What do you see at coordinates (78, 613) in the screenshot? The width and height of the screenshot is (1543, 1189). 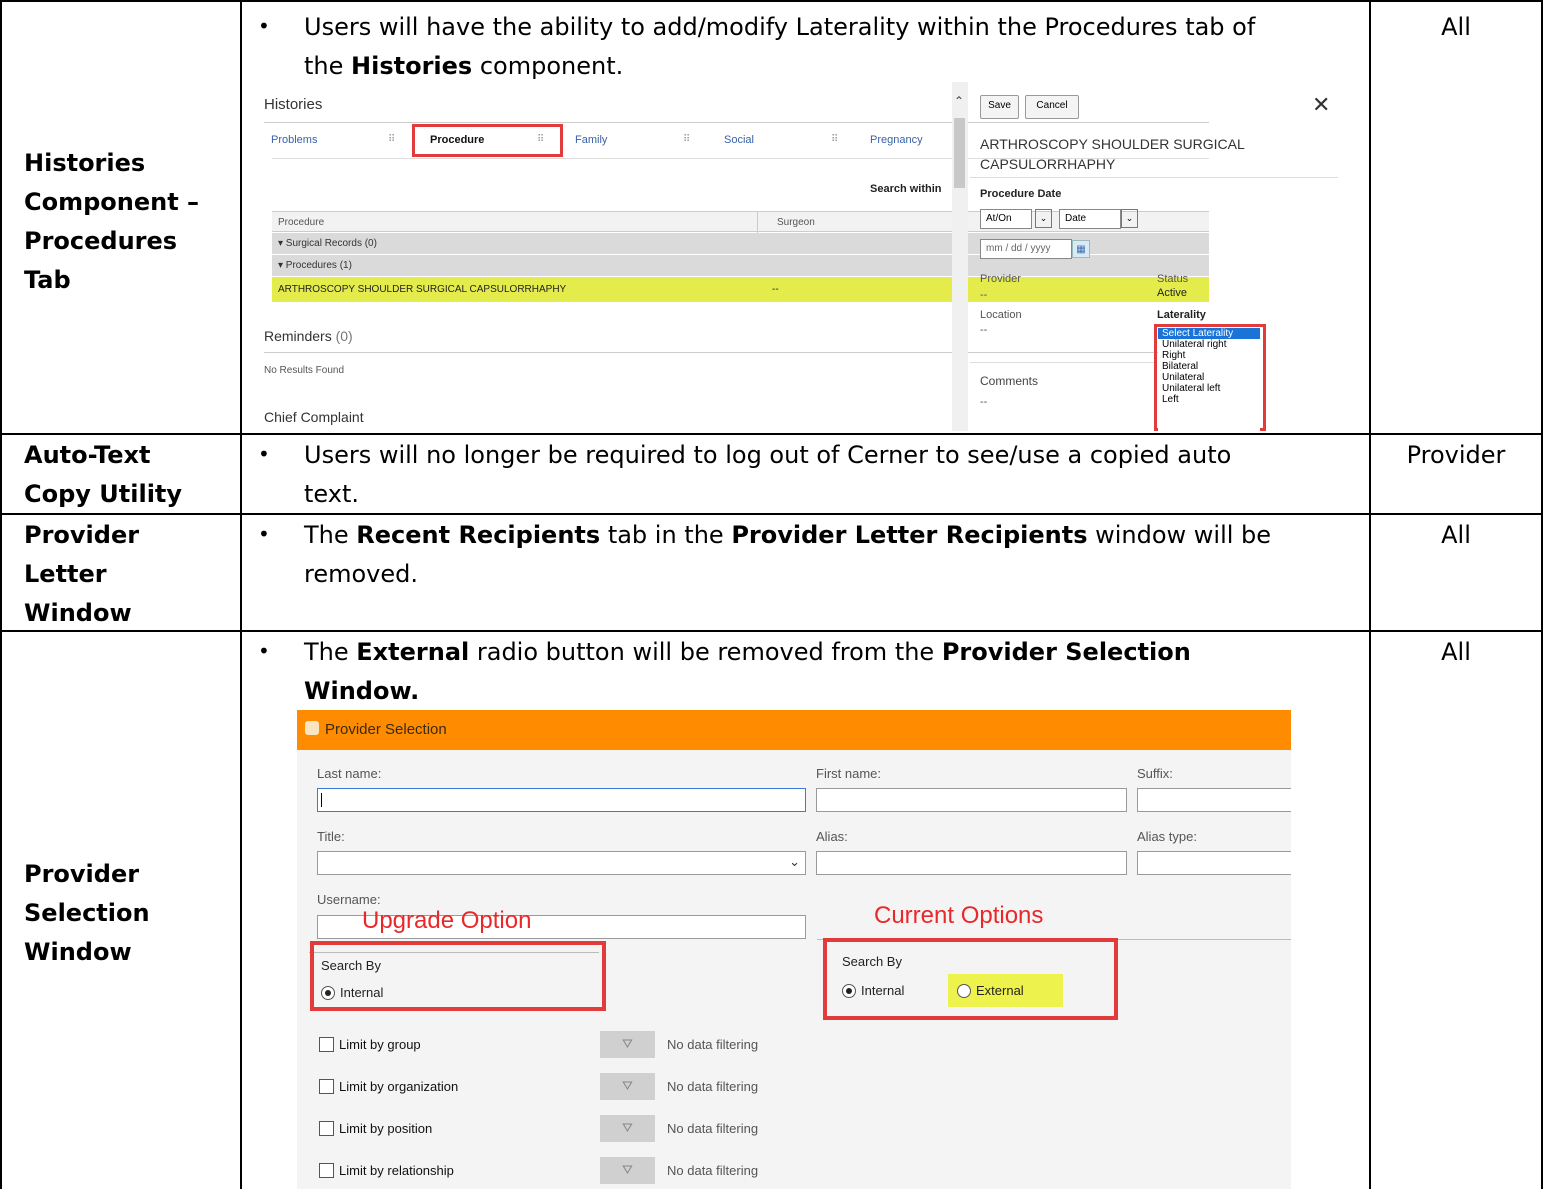 I see `label-line: Window` at bounding box center [78, 613].